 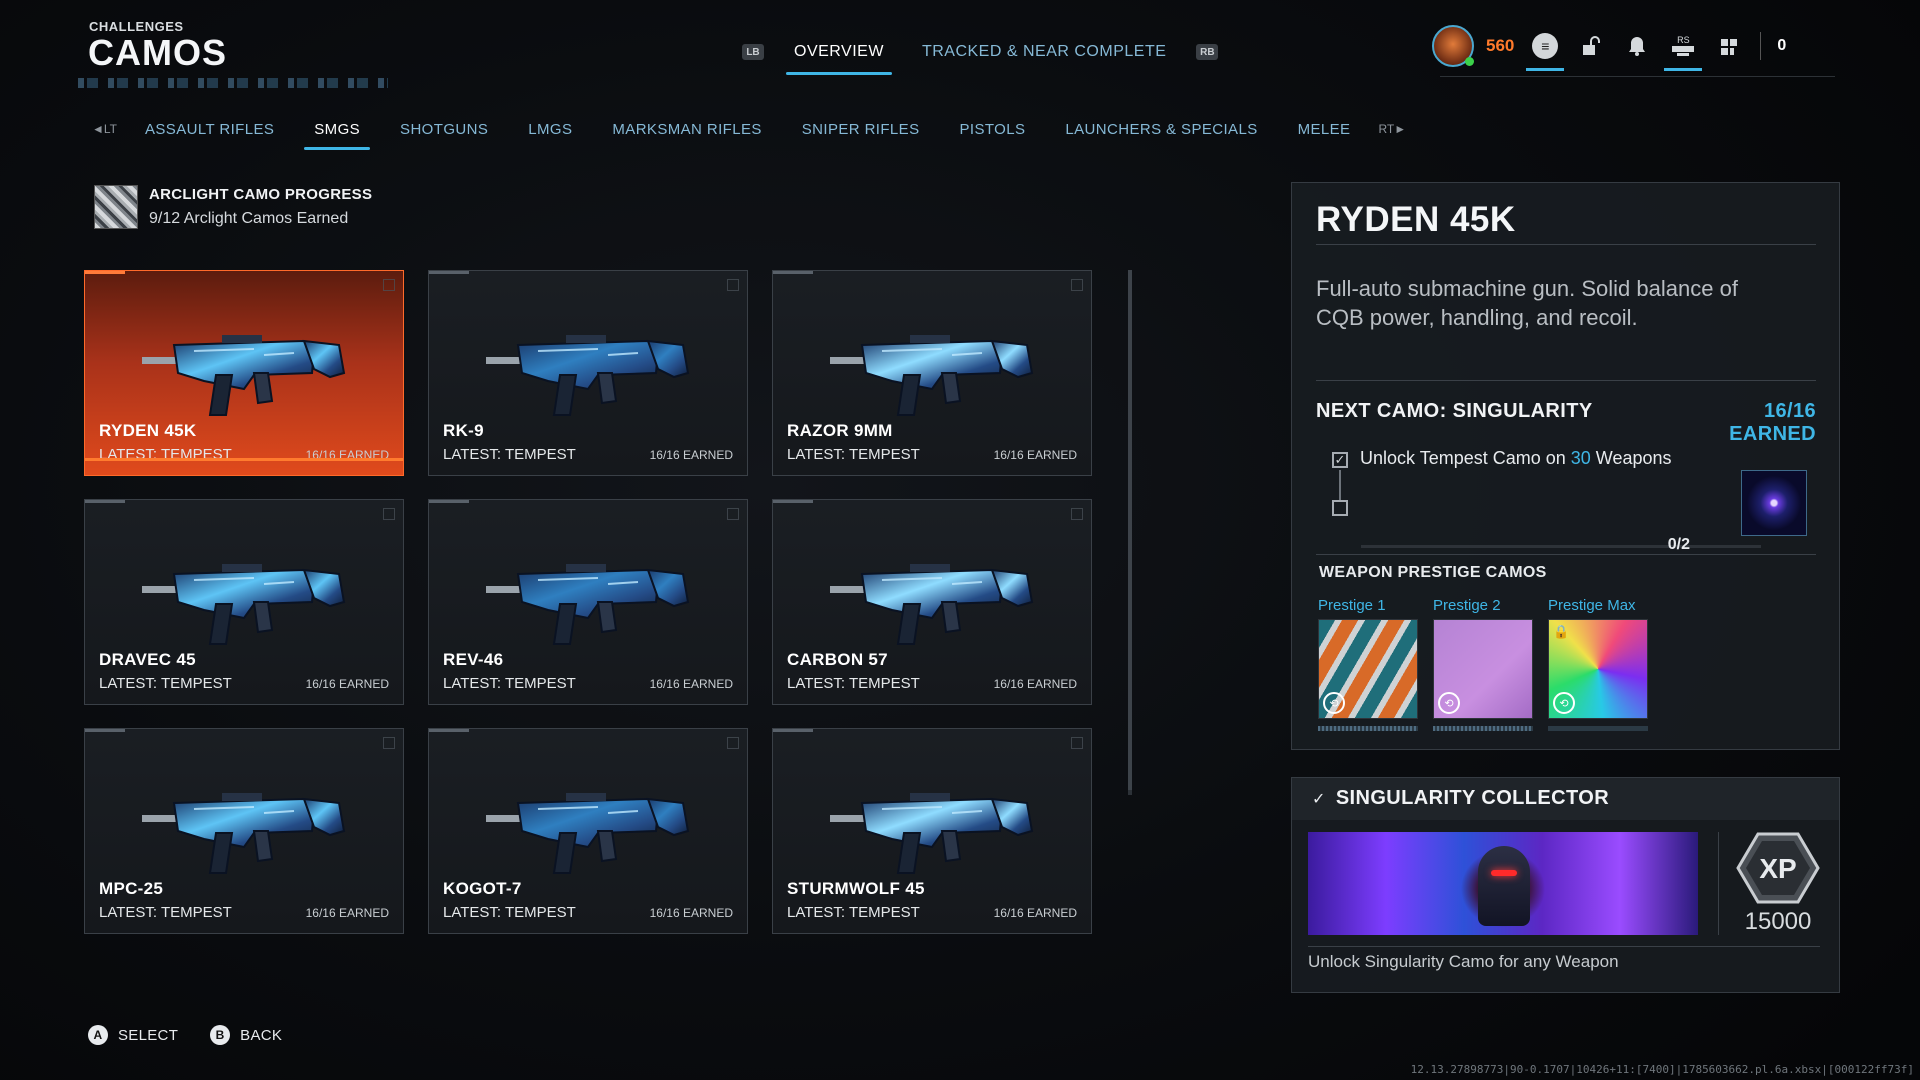 What do you see at coordinates (463, 430) in the screenshot?
I see `weapon-name: RK-9` at bounding box center [463, 430].